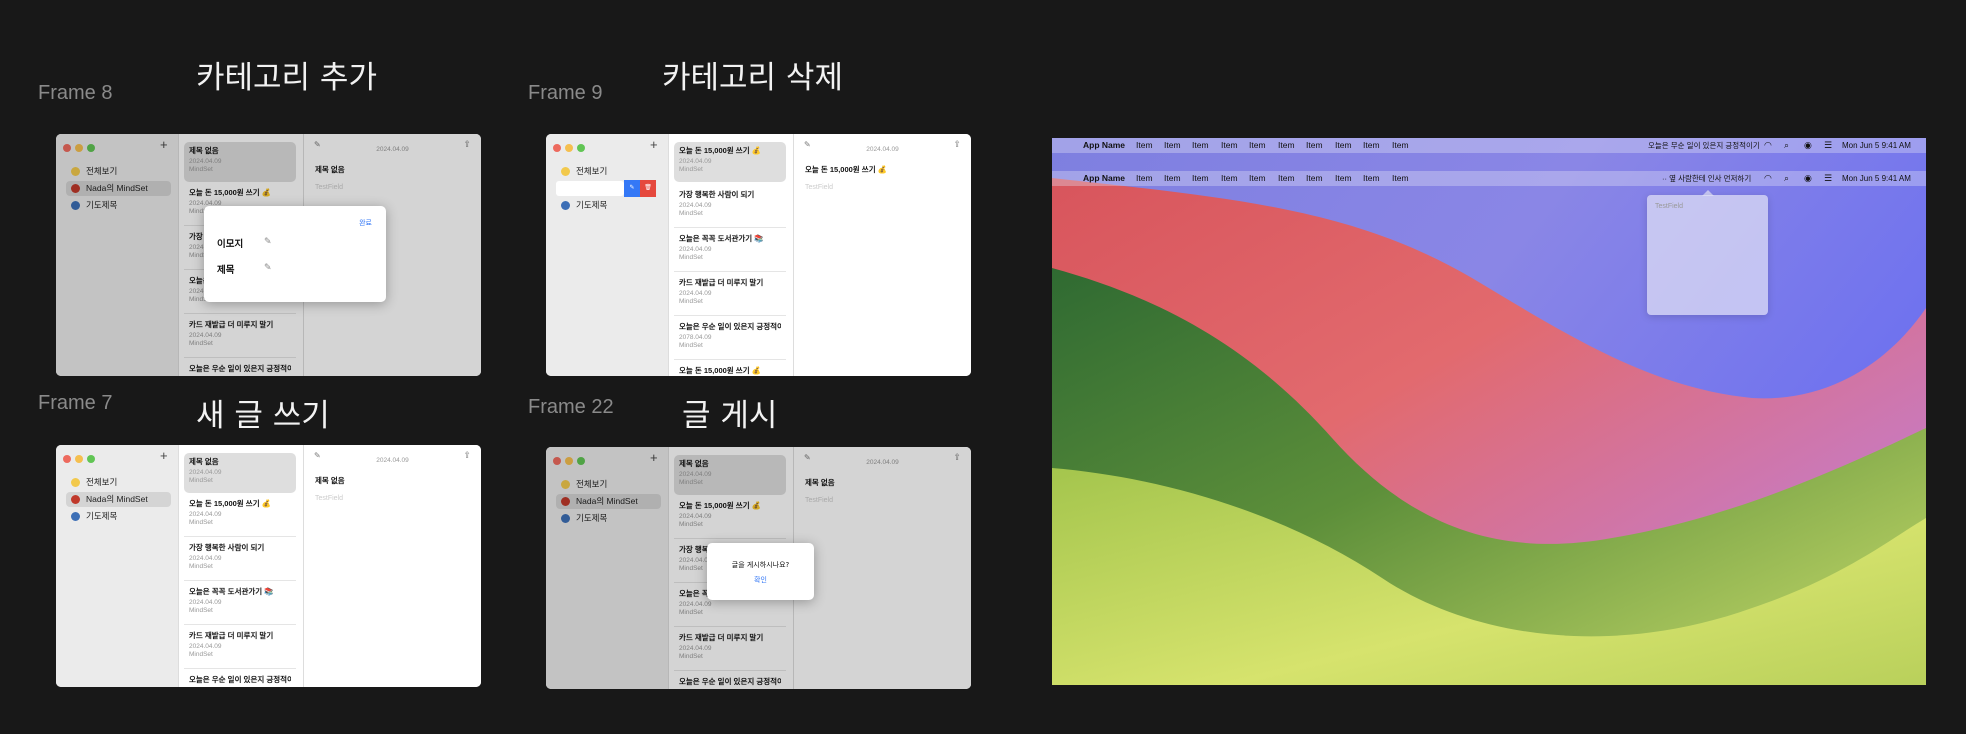 This screenshot has height=734, width=1966. I want to click on delete-category-button: 🗑, so click(648, 188).